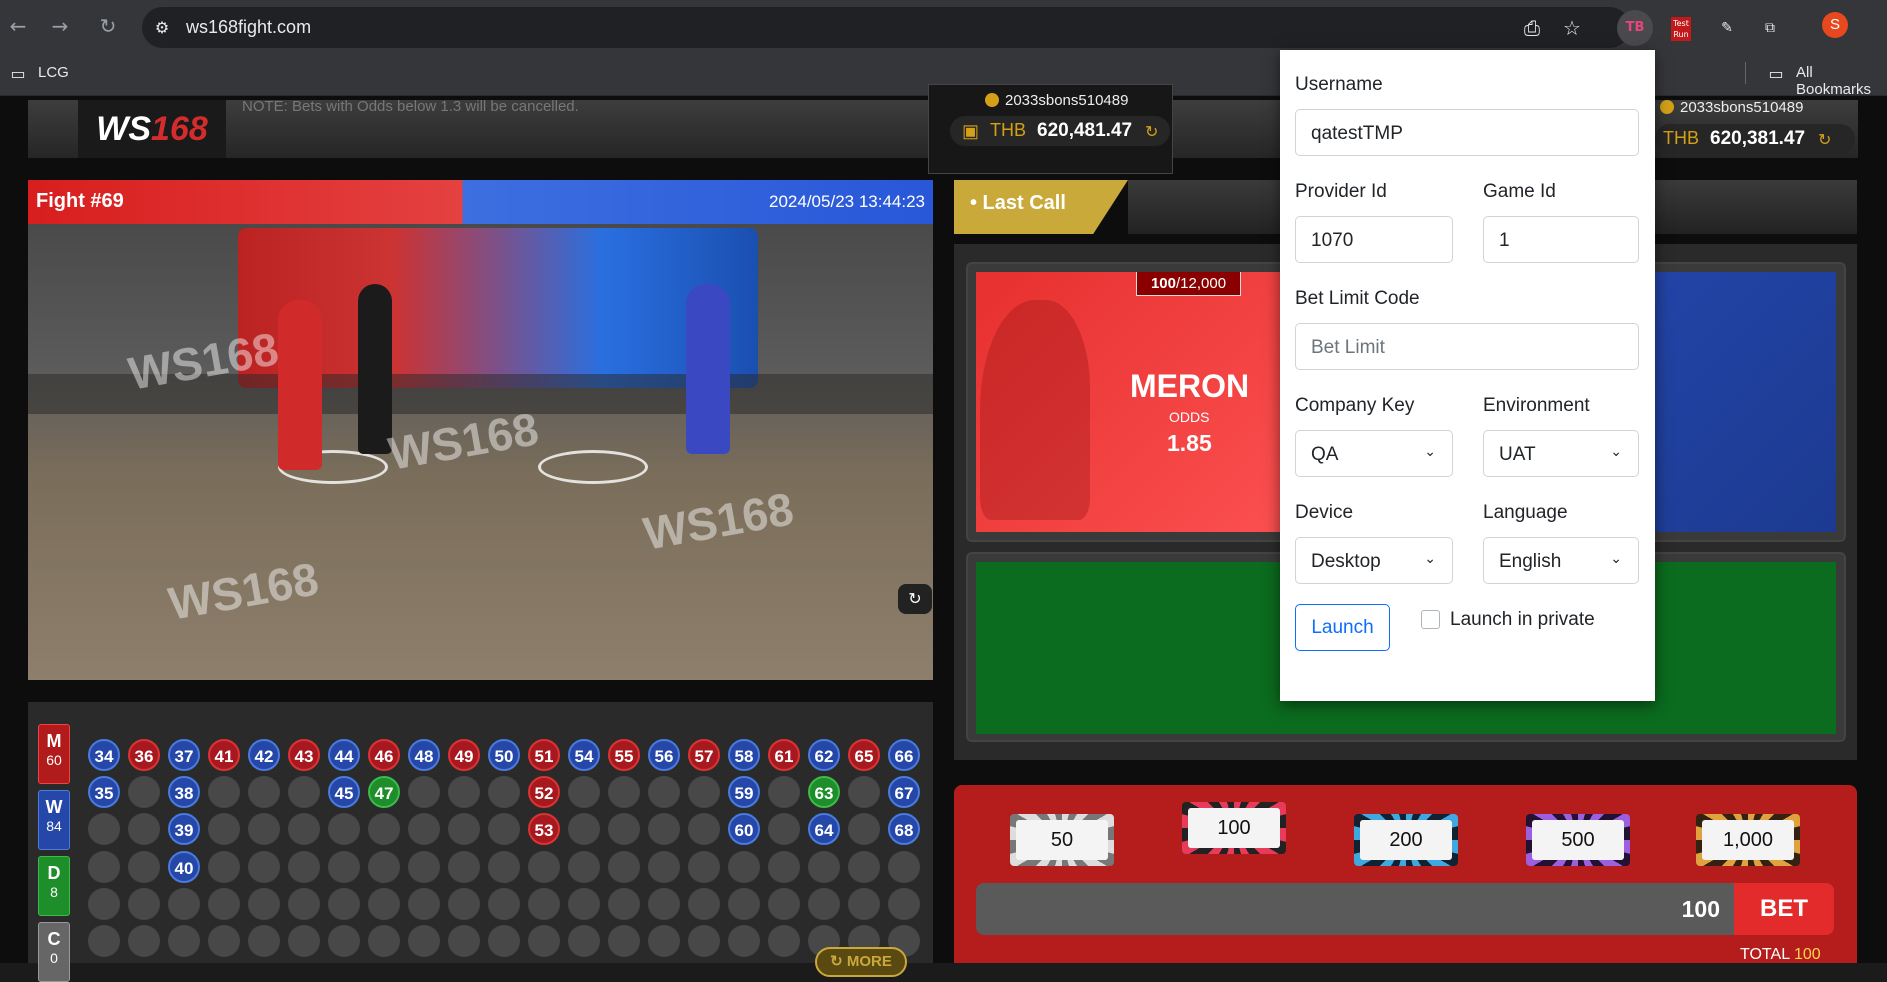 The width and height of the screenshot is (1887, 982). Describe the element at coordinates (1835, 25) in the screenshot. I see `profile-avatar: S` at that location.